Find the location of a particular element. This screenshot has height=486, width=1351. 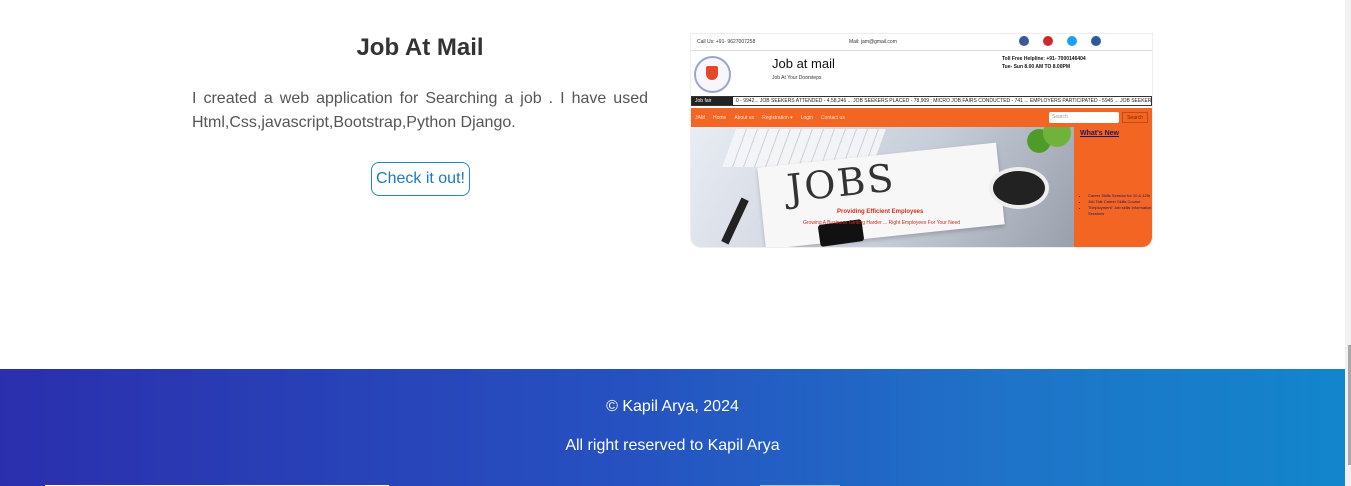

plant-graphic is located at coordinates (1047, 144).